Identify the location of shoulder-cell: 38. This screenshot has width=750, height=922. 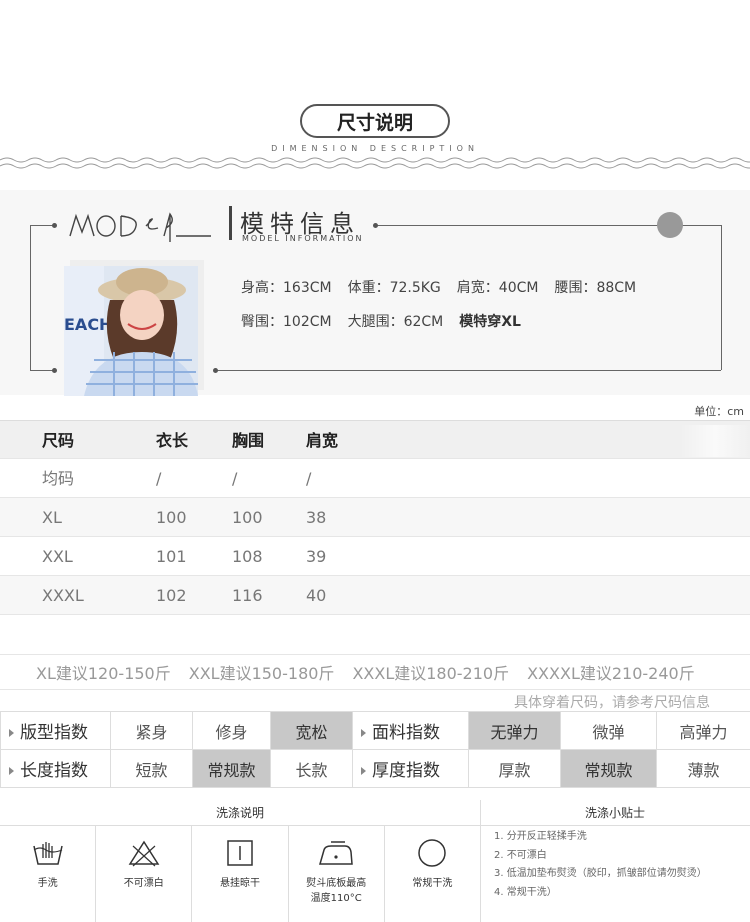
(316, 517).